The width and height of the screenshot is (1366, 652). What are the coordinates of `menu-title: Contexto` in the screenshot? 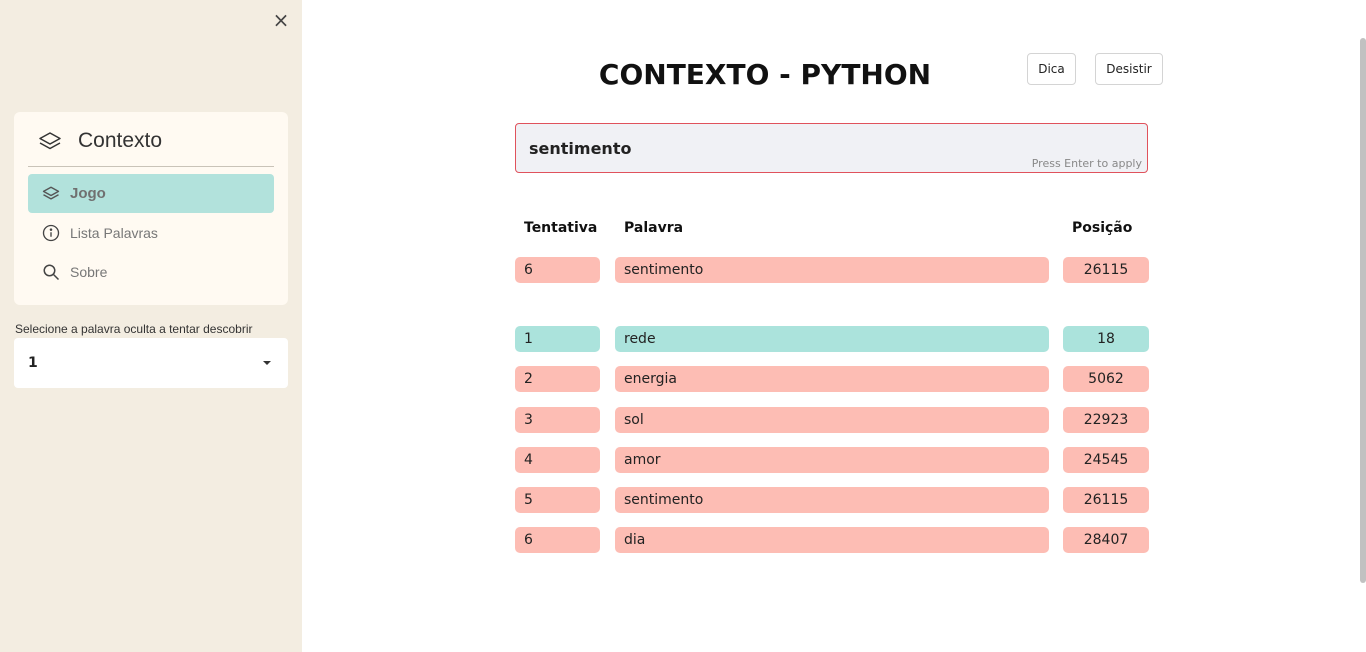 It's located at (120, 140).